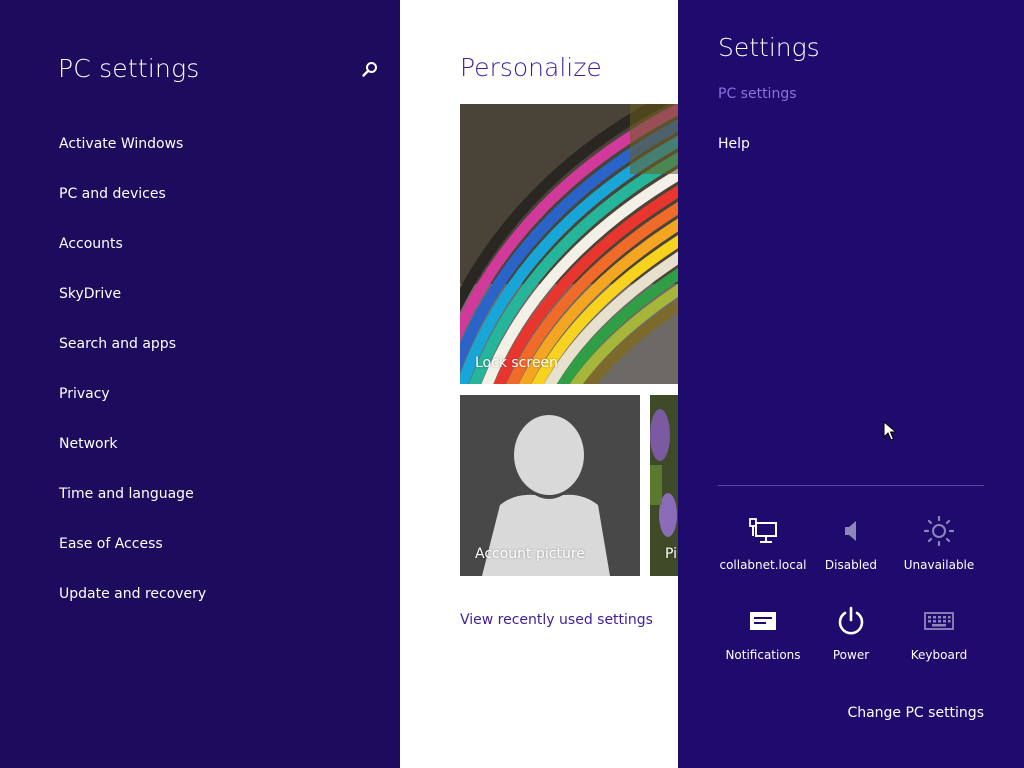 The image size is (1024, 768). I want to click on network-icon, so click(763, 530).